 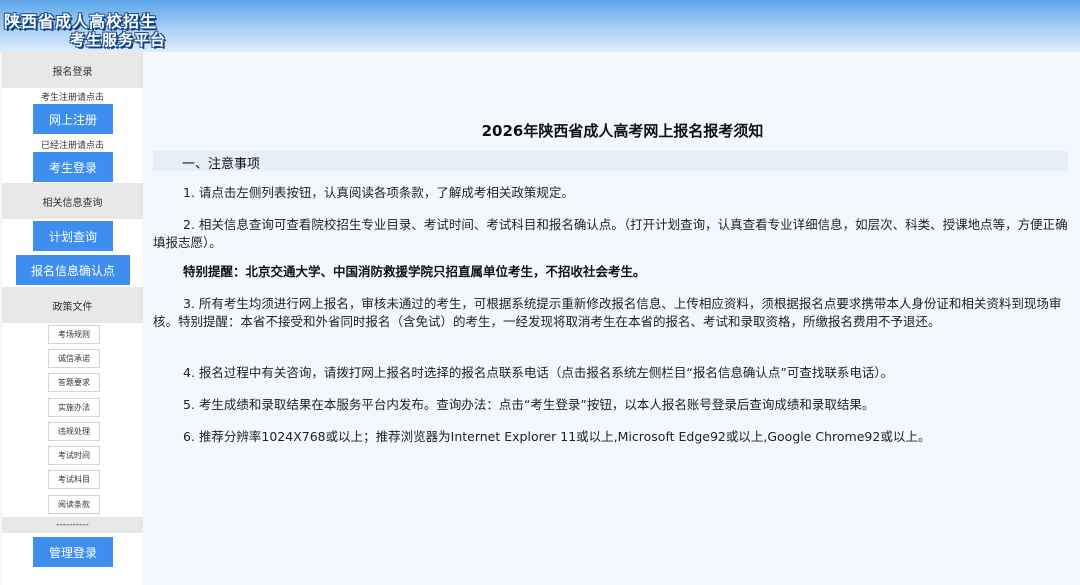 What do you see at coordinates (74, 382) in the screenshot?
I see `policy-link-answer-requirements: 答题要求` at bounding box center [74, 382].